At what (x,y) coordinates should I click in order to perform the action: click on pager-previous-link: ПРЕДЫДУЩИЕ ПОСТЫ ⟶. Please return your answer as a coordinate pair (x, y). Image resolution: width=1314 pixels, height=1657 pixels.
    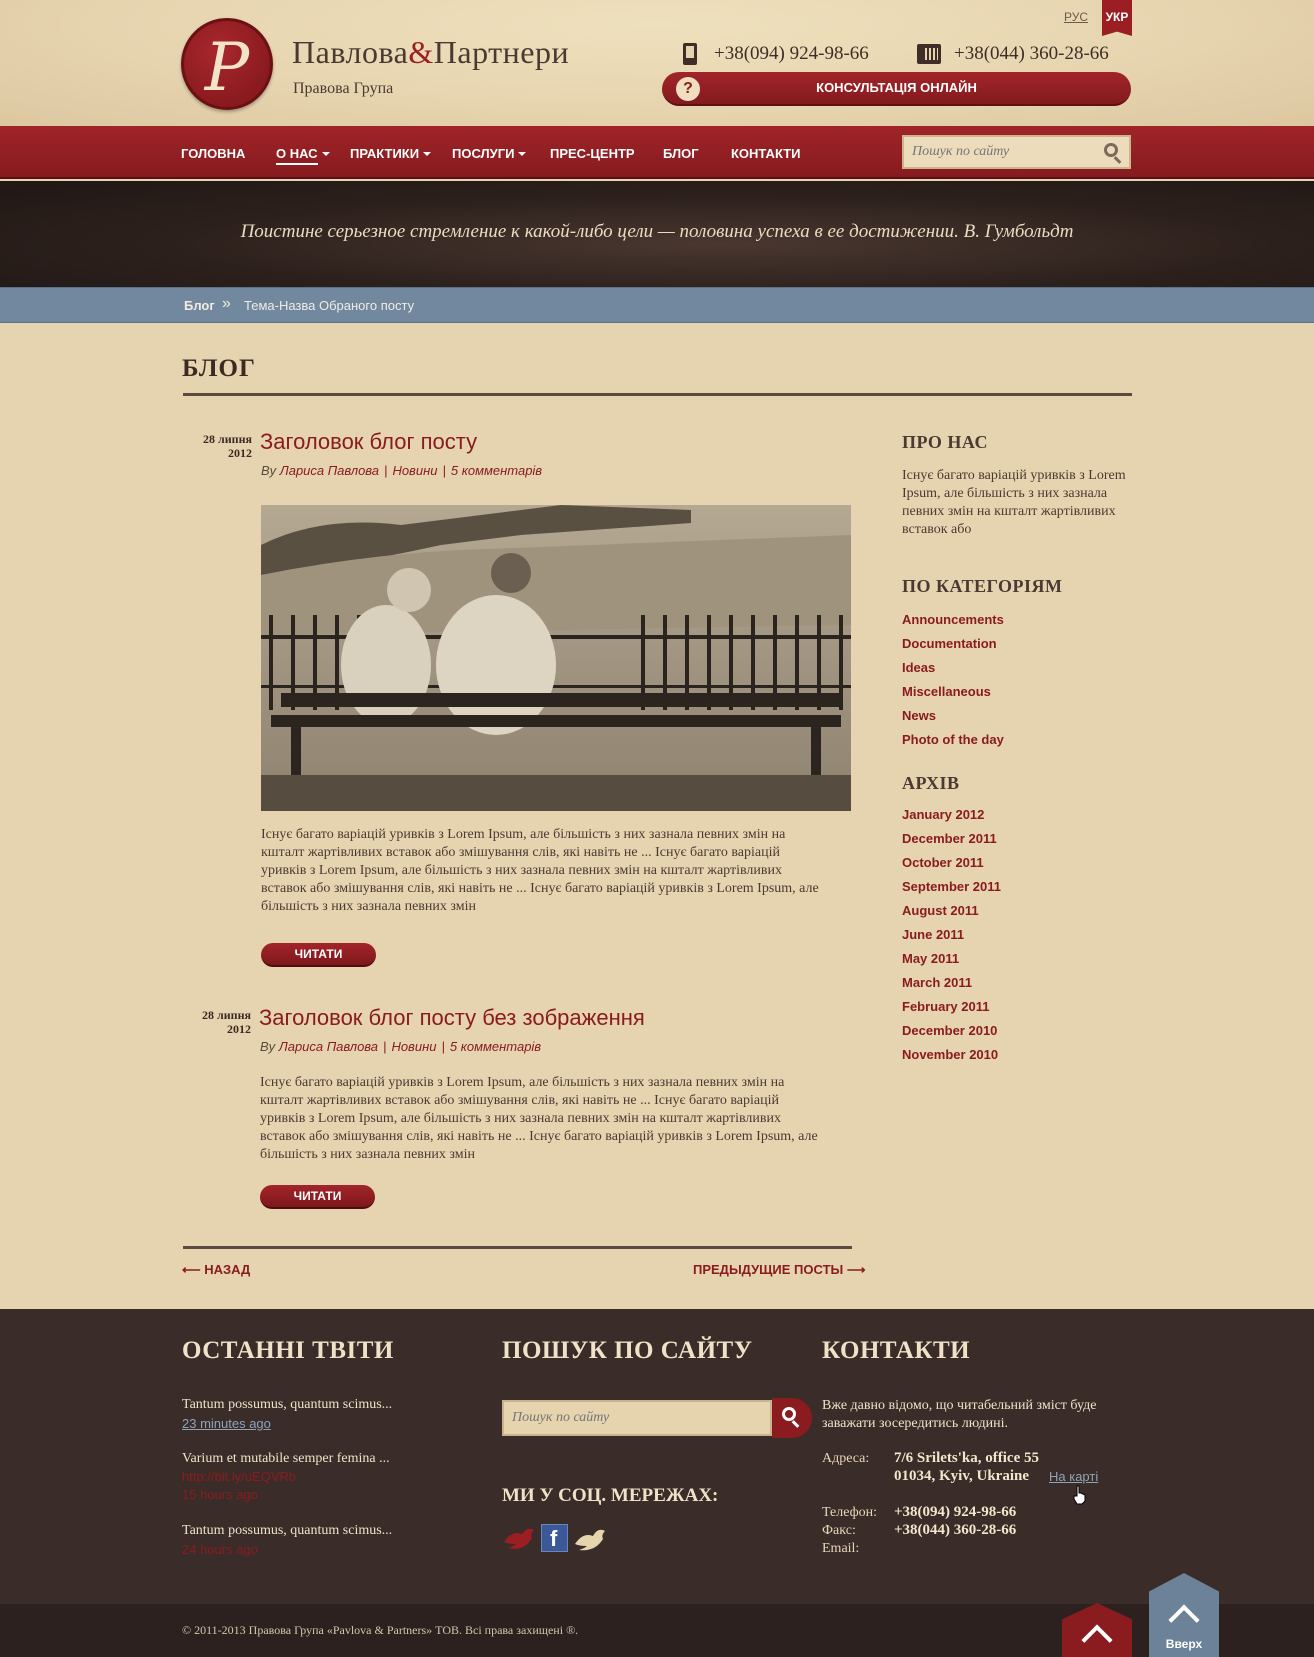
    Looking at the image, I should click on (779, 1270).